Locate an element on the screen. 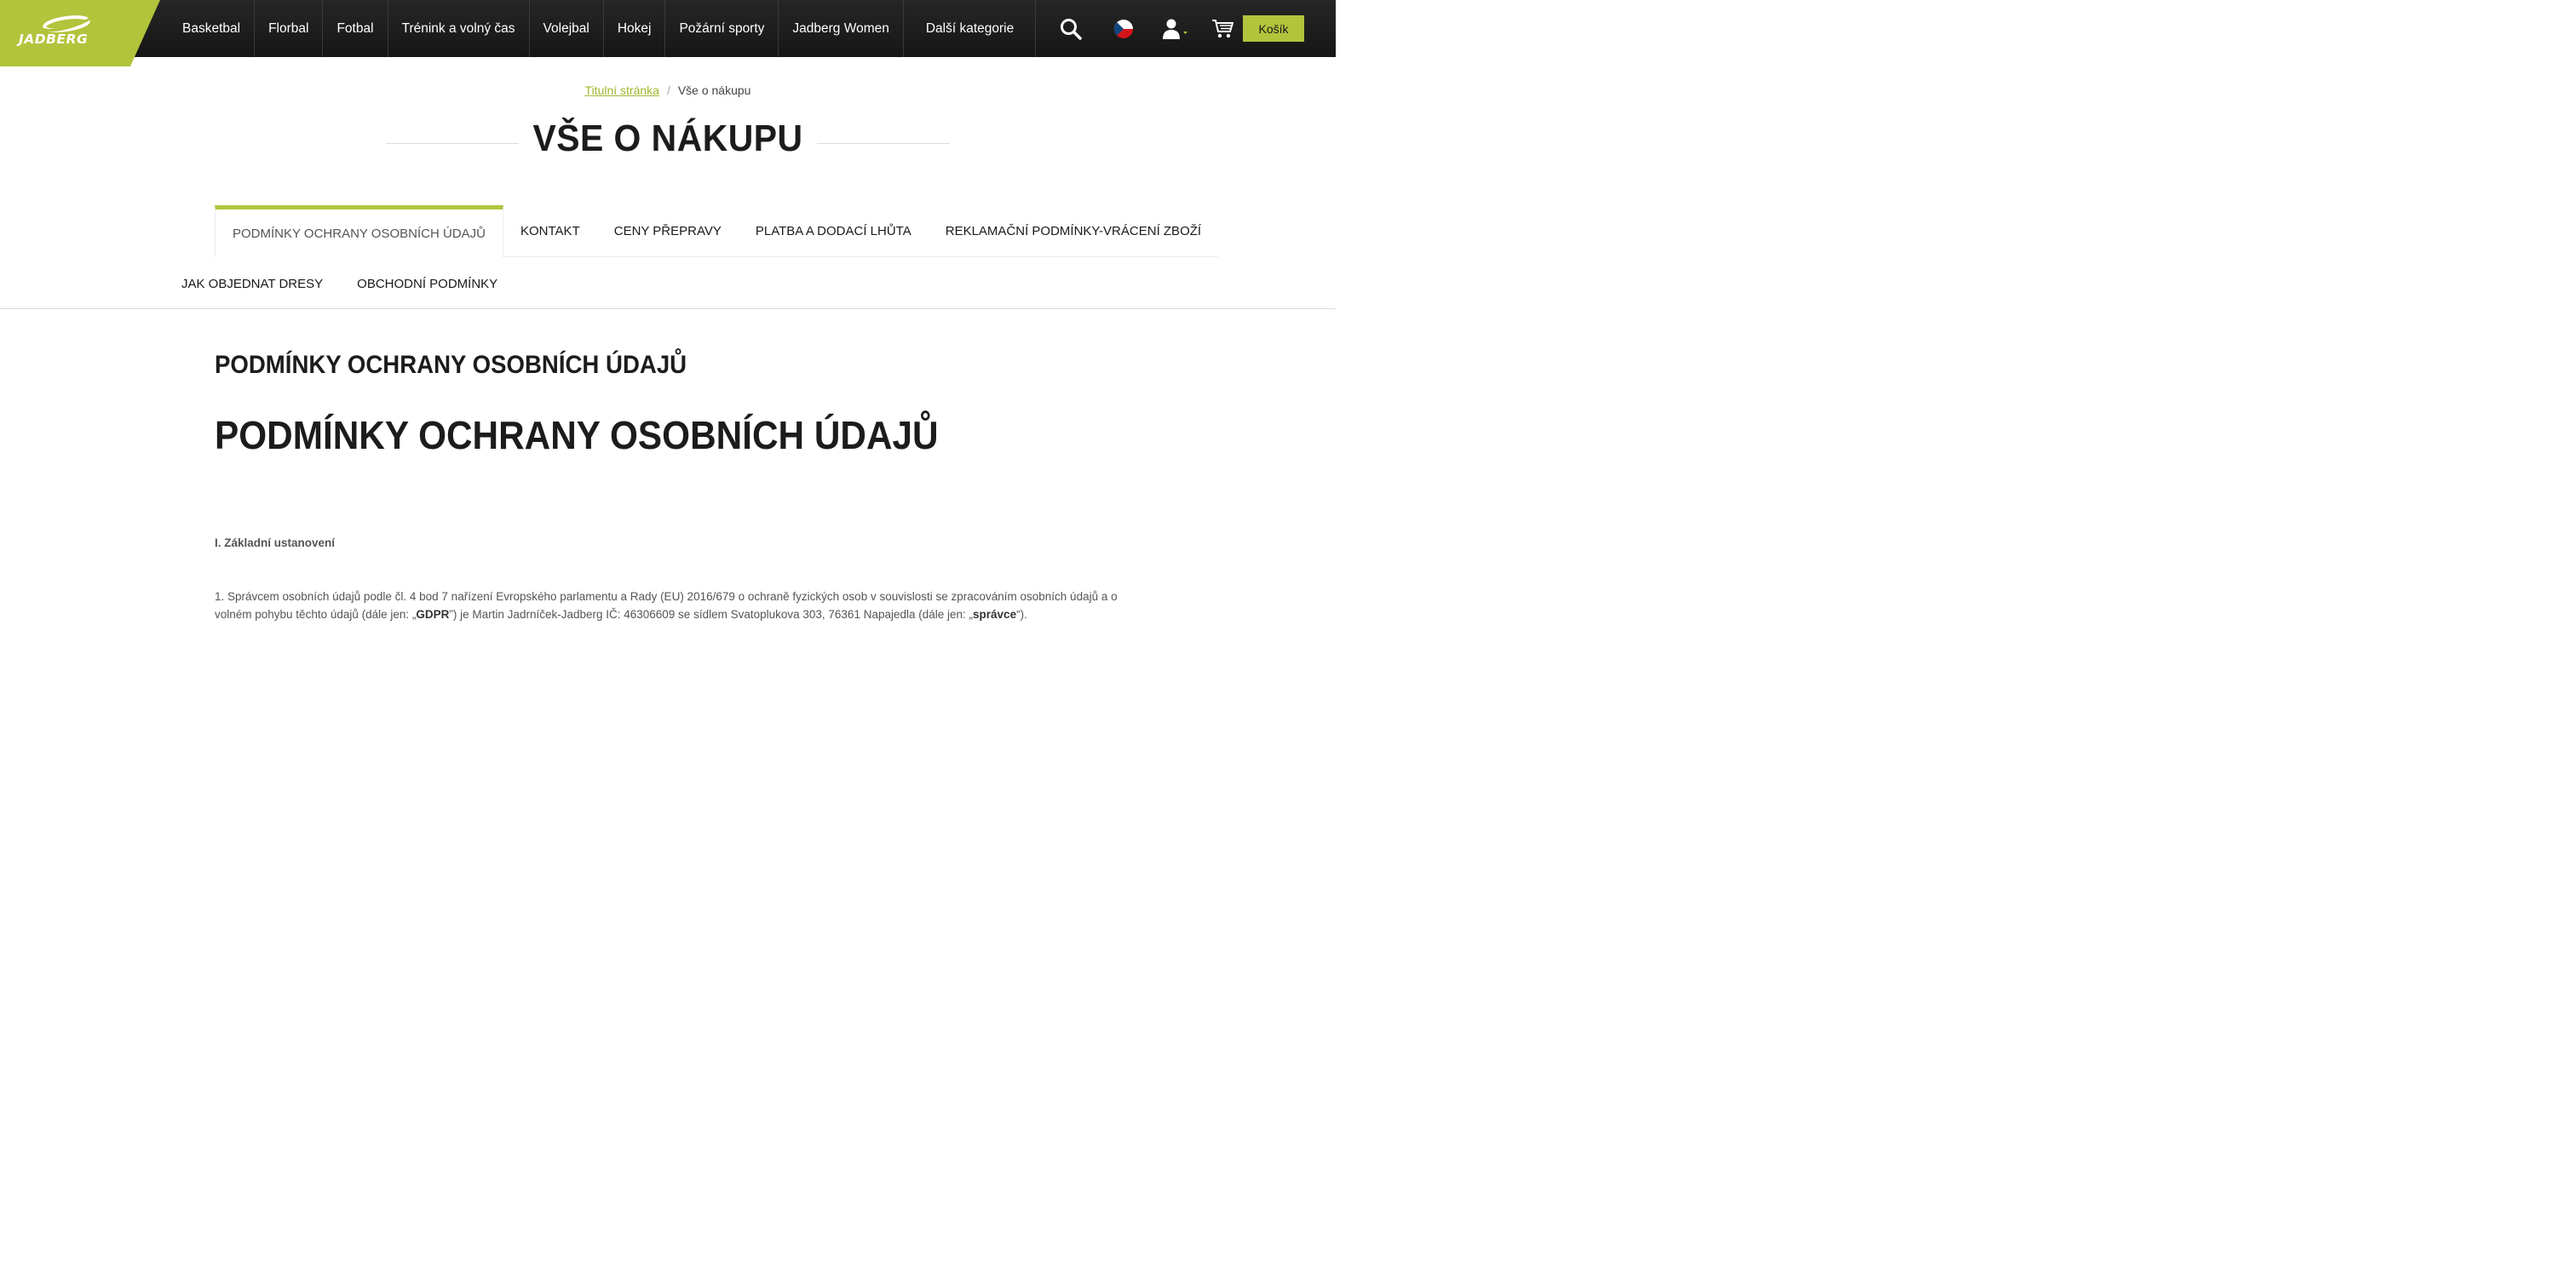 The height and width of the screenshot is (1262, 2576). tab-ceny-prepravy: CENY PŘEPRAVY is located at coordinates (668, 231).